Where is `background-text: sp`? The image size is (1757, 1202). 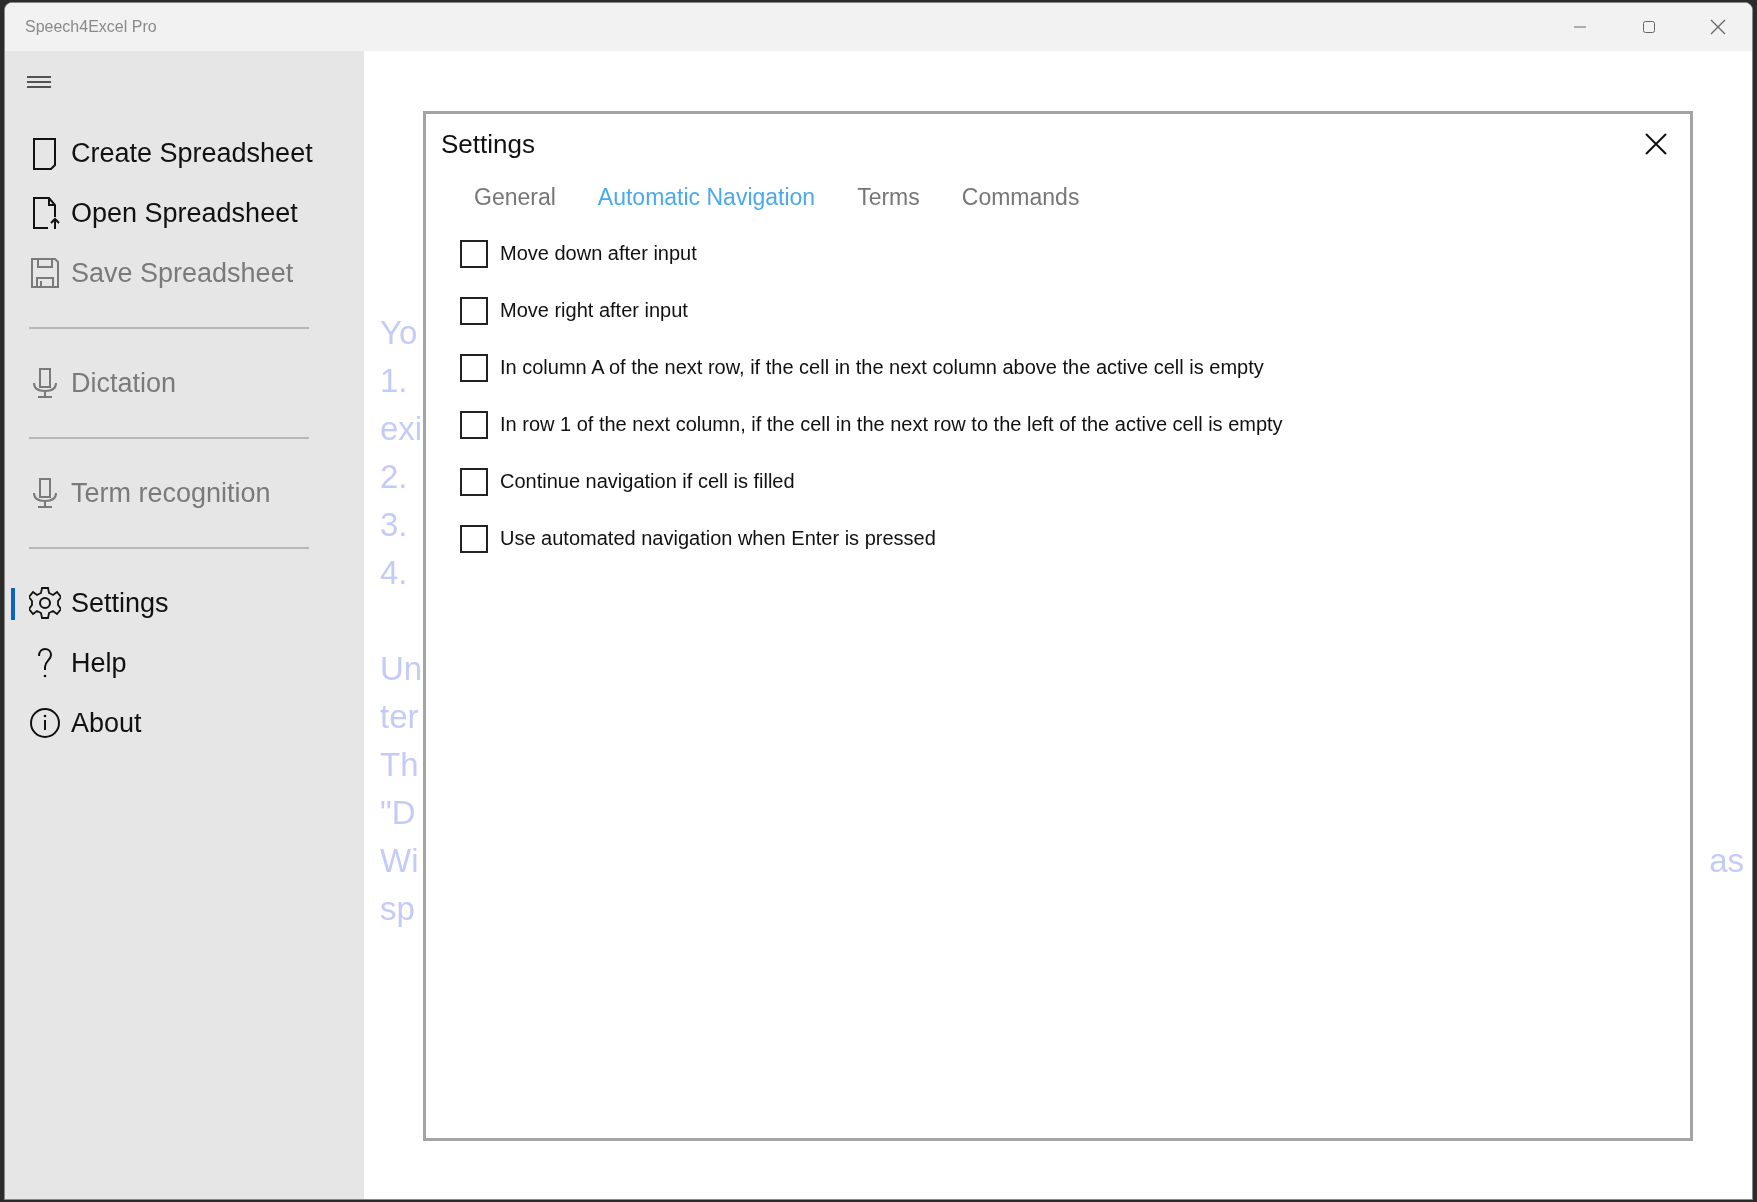 background-text: sp is located at coordinates (398, 909).